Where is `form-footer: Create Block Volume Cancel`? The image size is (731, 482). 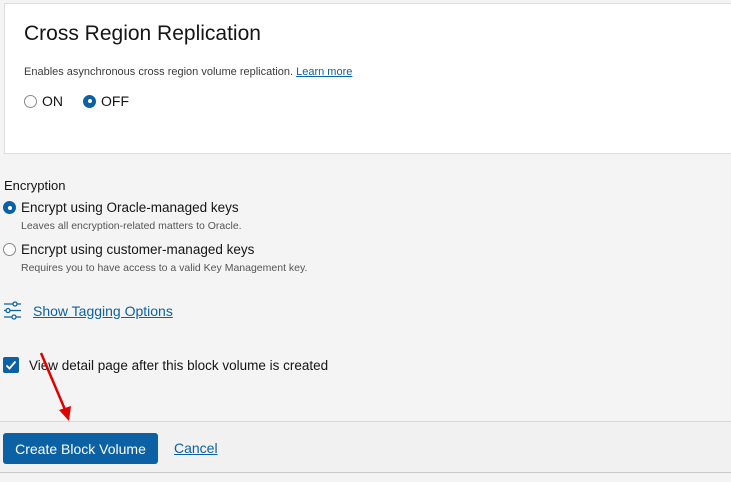 form-footer: Create Block Volume Cancel is located at coordinates (365, 447).